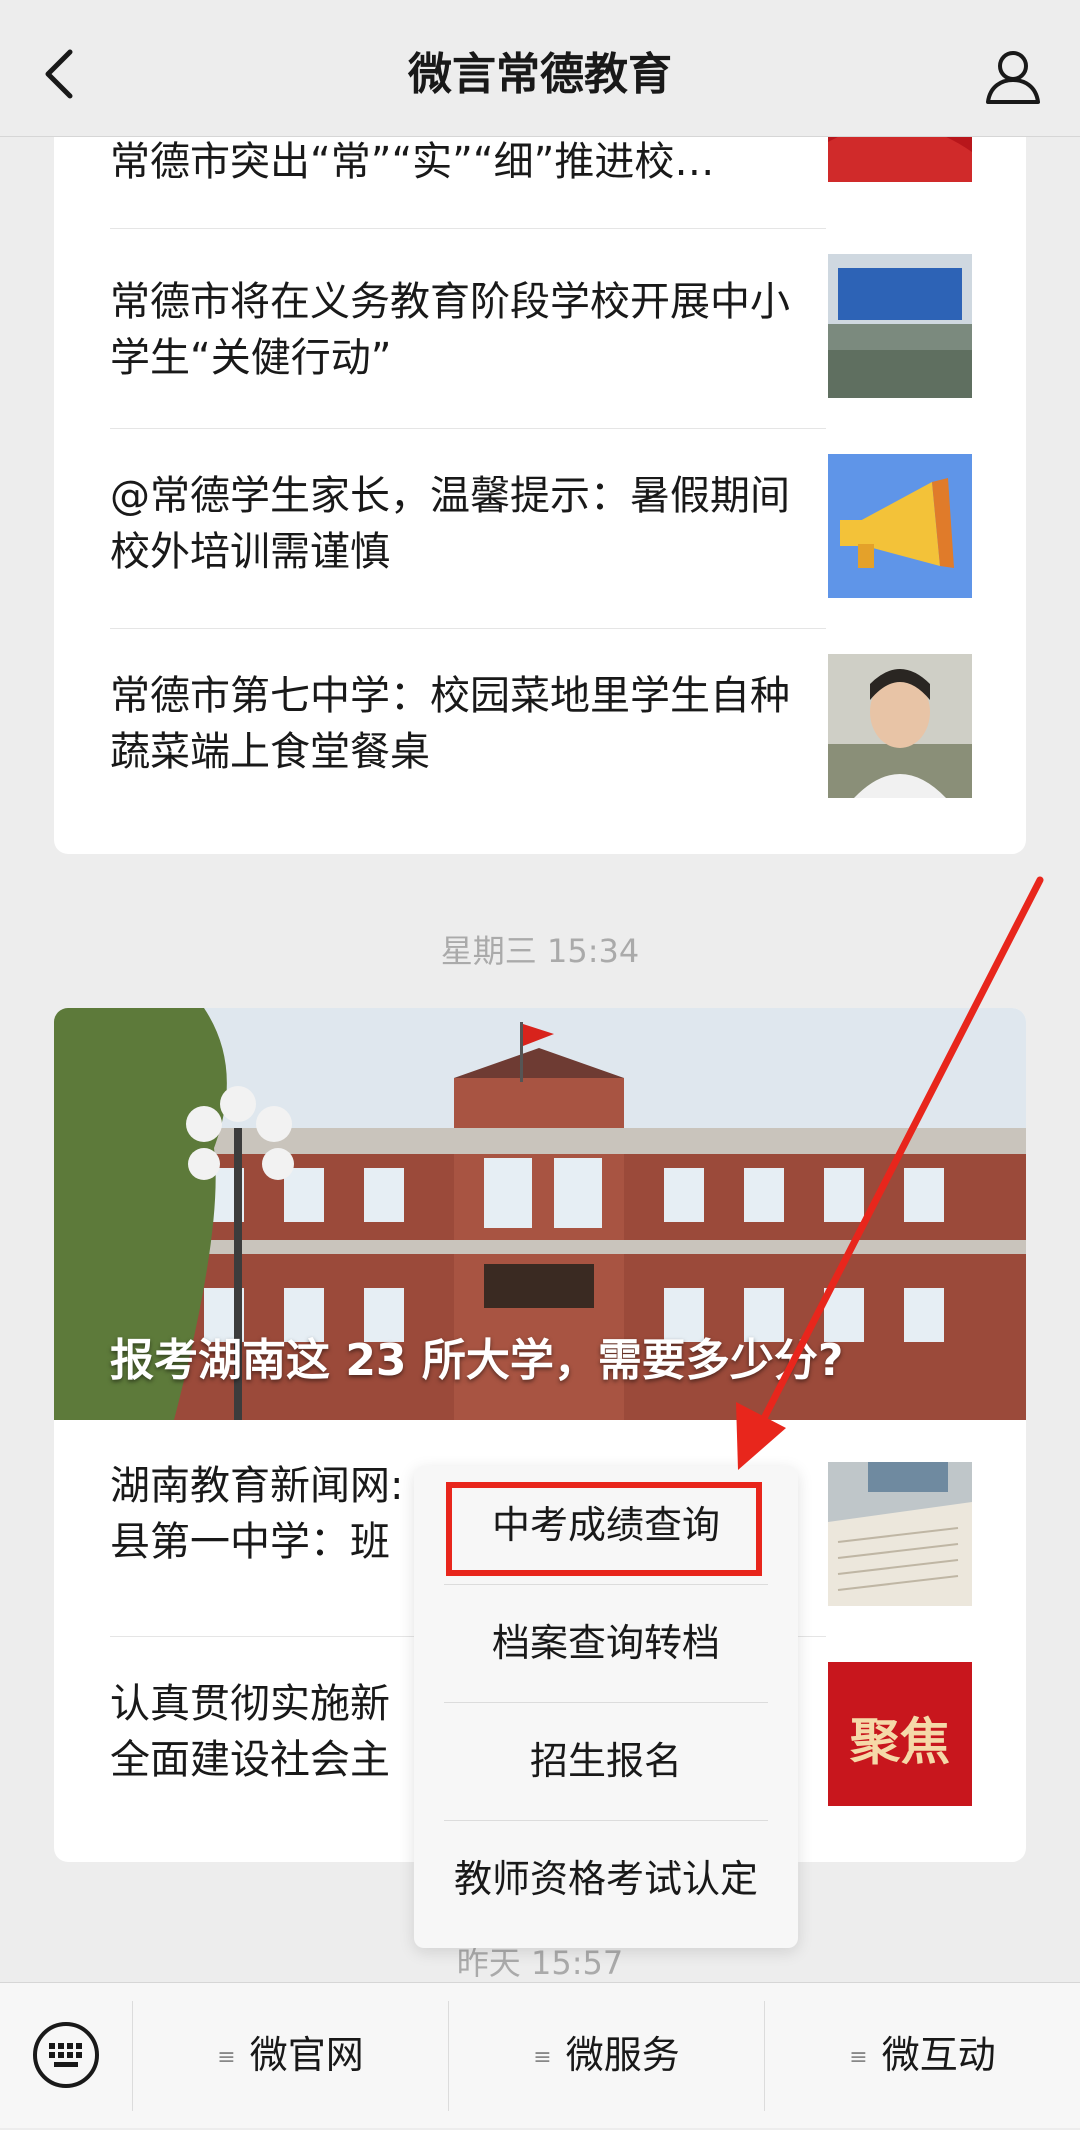  I want to click on article-title-4: 湖南教育新闻网: 县第一中学：班, so click(270, 1514).